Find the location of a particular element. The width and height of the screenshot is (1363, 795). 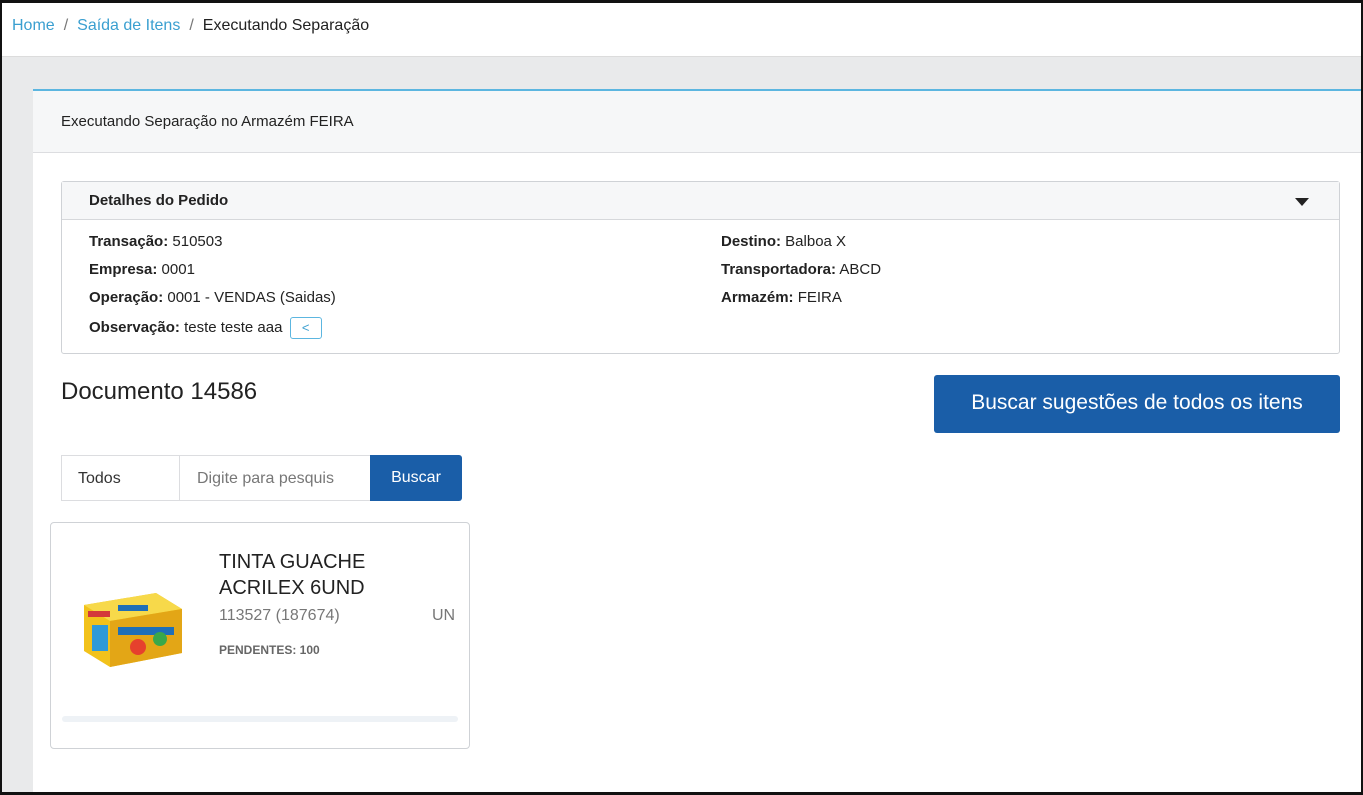

detail-row-operation: Operação: 0001 - VENDAS (Saidas) is located at coordinates (212, 303).